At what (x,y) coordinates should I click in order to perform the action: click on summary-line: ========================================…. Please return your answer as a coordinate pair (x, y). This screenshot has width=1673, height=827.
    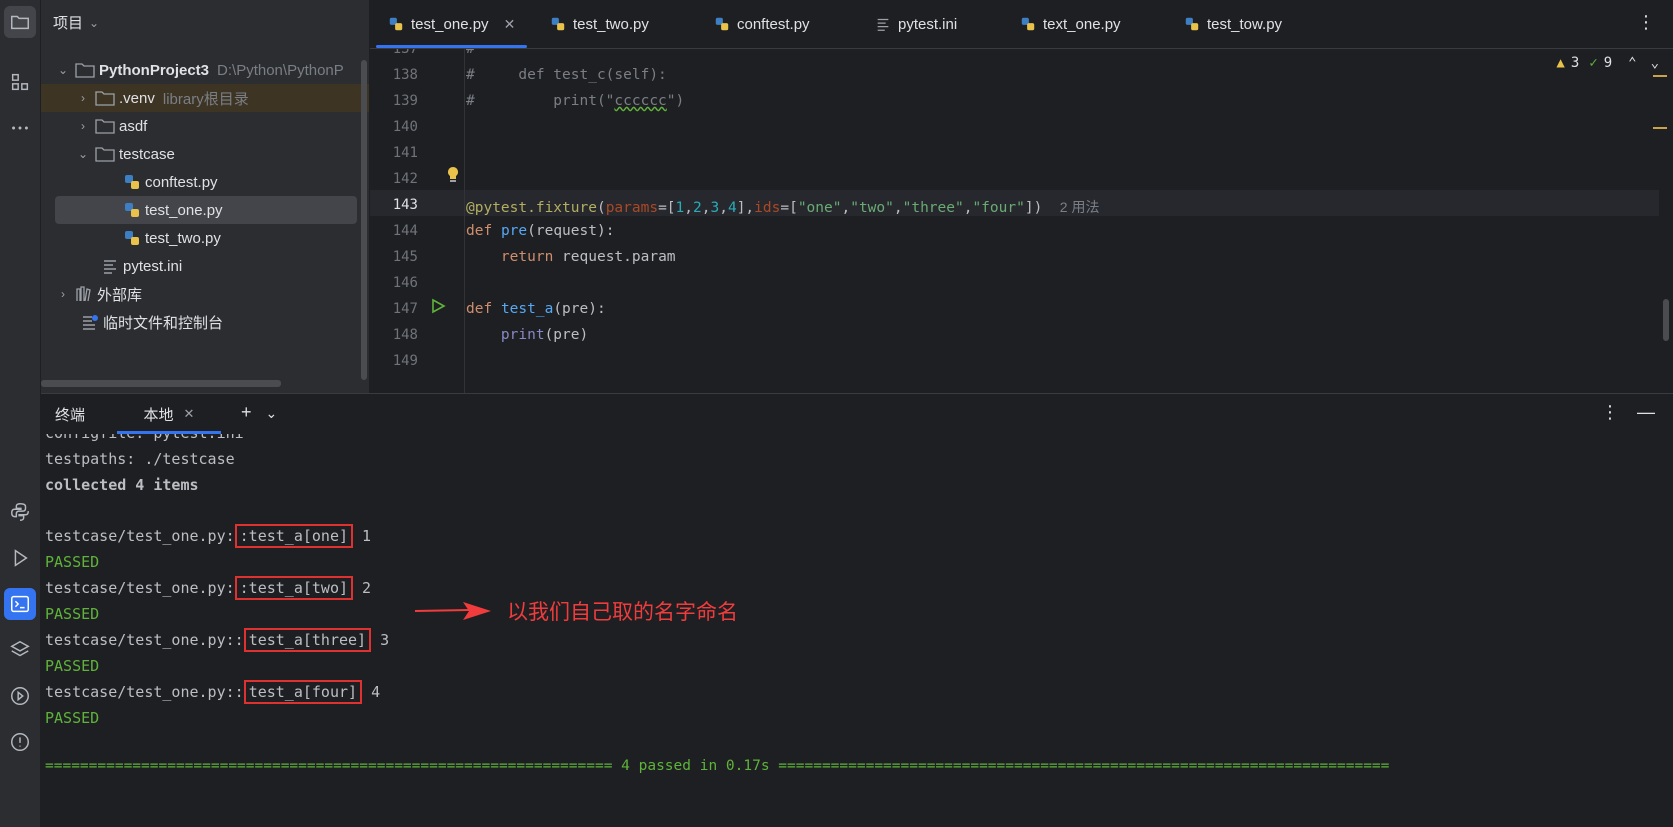
    Looking at the image, I should click on (717, 766).